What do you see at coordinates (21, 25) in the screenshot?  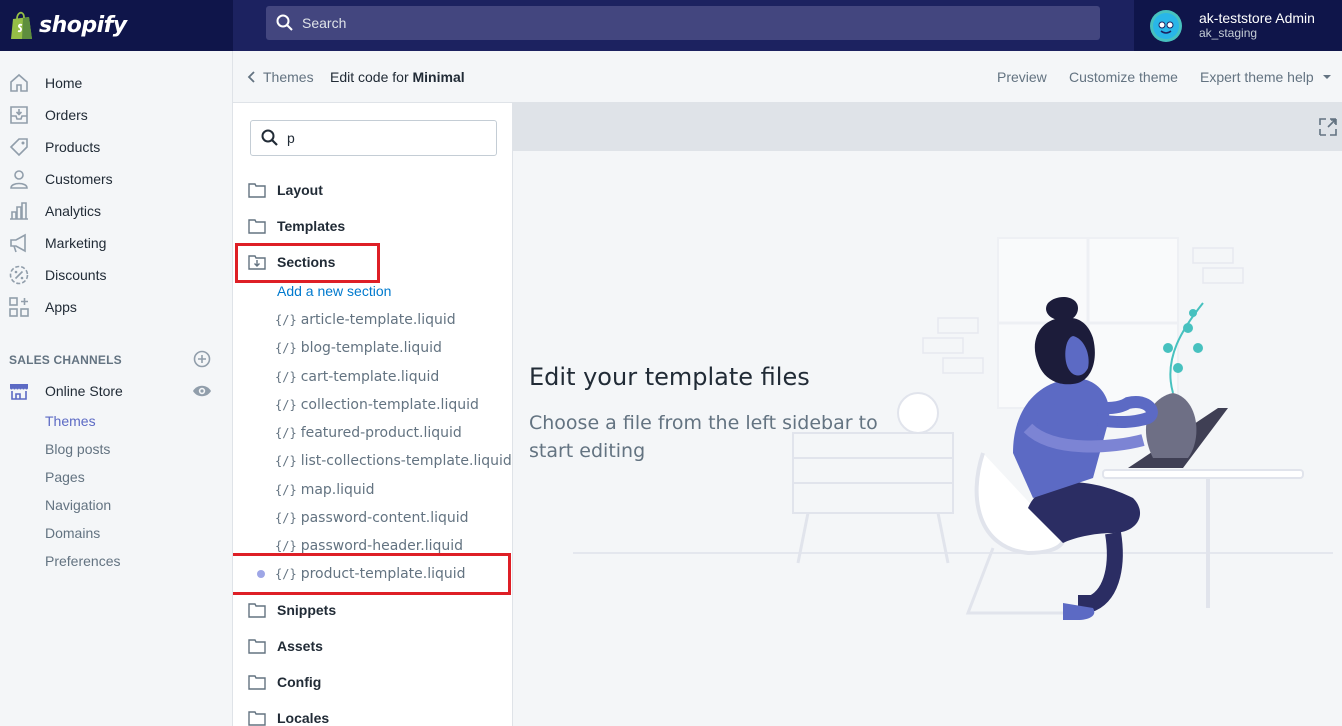 I see `shopify-bag-icon` at bounding box center [21, 25].